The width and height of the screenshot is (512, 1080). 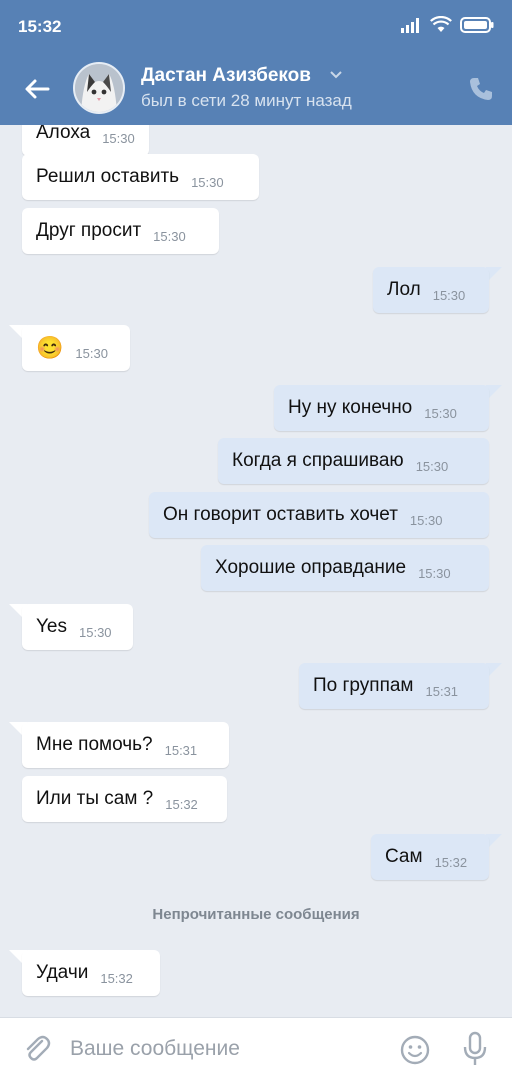 I want to click on message-incoming: Мне помочь? 15:31, so click(x=125, y=745).